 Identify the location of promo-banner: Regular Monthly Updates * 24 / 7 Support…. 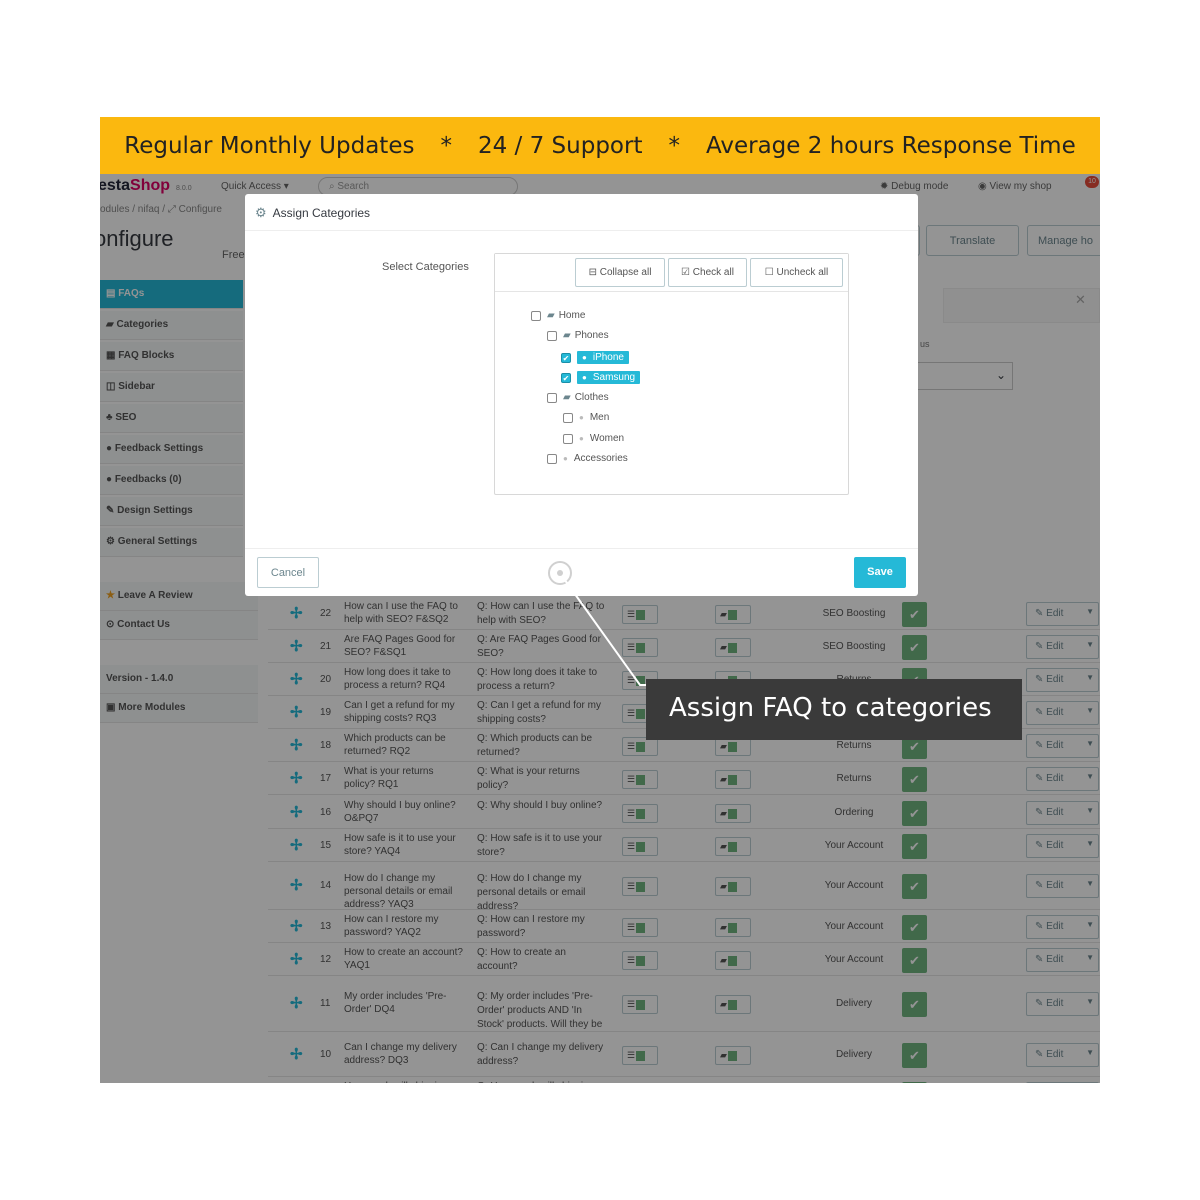
(600, 145).